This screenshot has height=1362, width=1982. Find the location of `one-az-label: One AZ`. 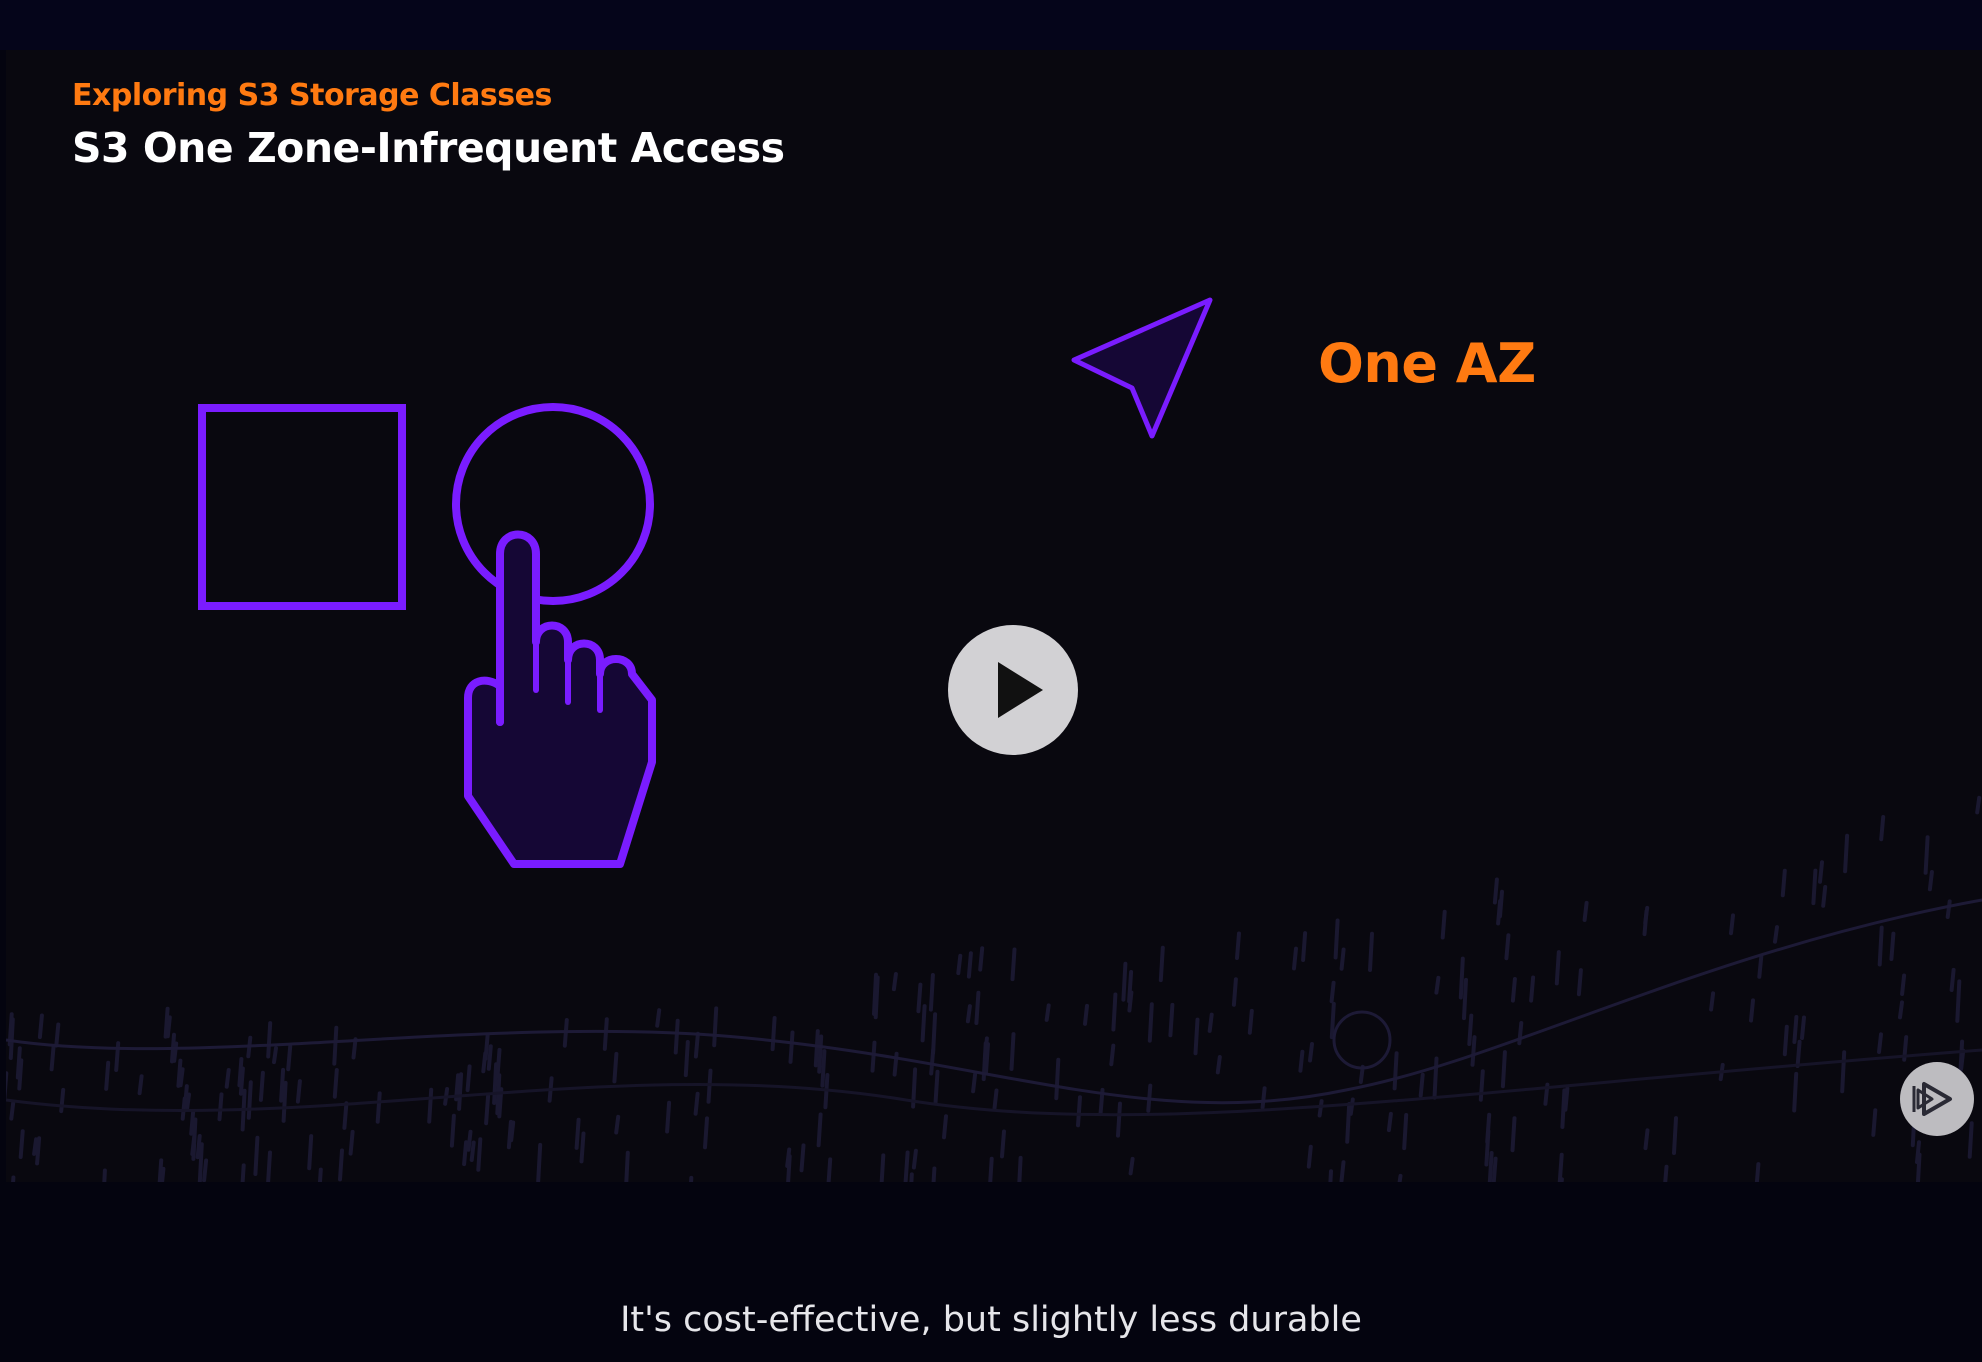

one-az-label: One AZ is located at coordinates (1427, 363).